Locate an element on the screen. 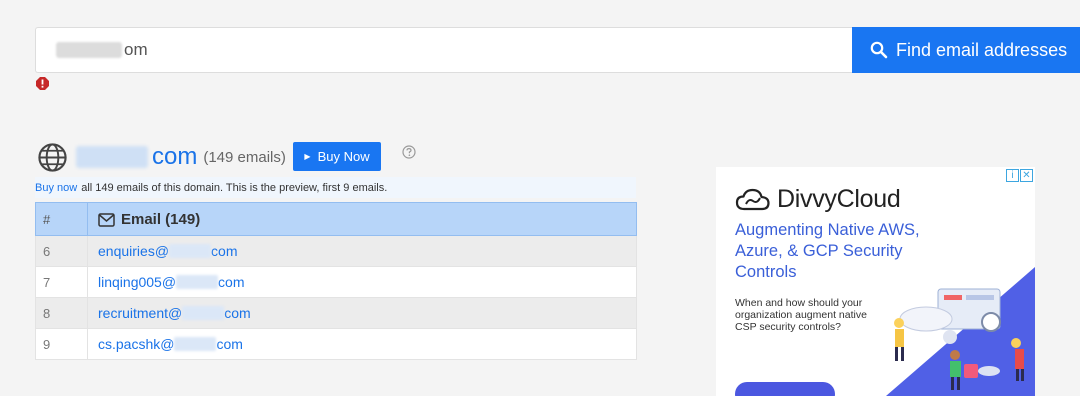 The height and width of the screenshot is (396, 1080). ad-info-icon: i is located at coordinates (1012, 175).